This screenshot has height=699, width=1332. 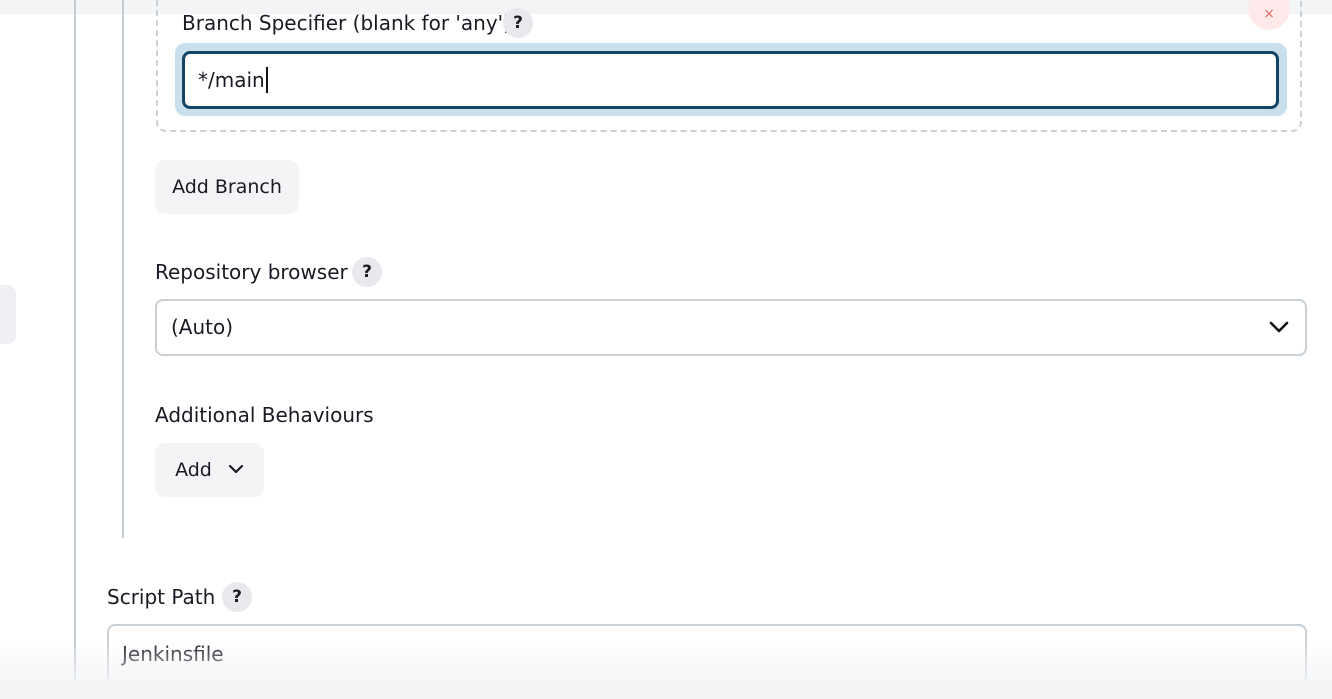 What do you see at coordinates (251, 272) in the screenshot?
I see `repository-browser-label: Repository browser` at bounding box center [251, 272].